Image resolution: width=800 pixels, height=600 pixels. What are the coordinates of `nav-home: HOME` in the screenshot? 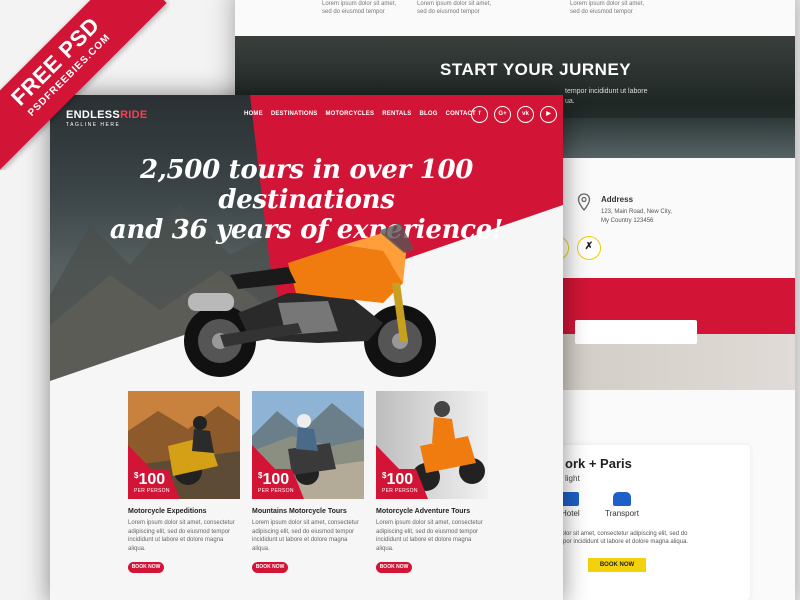 It's located at (253, 114).